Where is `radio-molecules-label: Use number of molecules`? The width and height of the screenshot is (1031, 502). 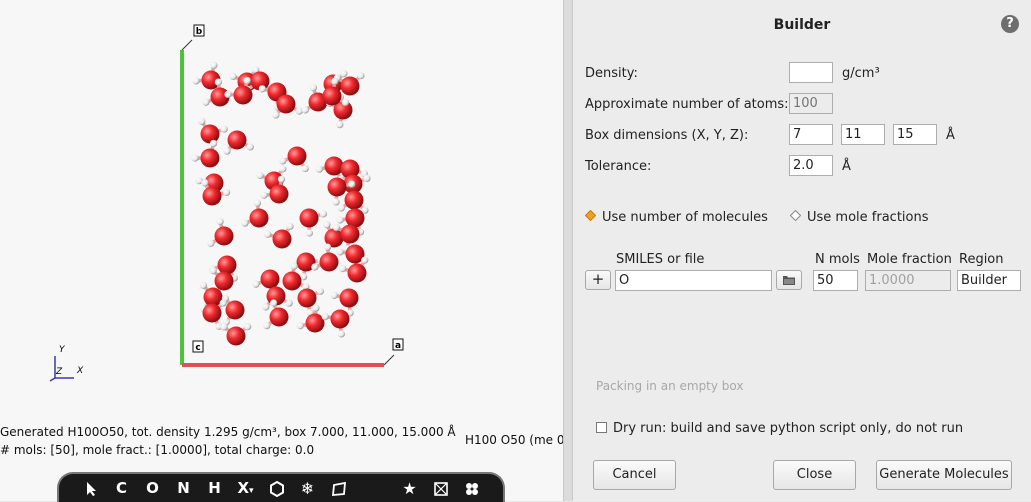 radio-molecules-label: Use number of molecules is located at coordinates (685, 217).